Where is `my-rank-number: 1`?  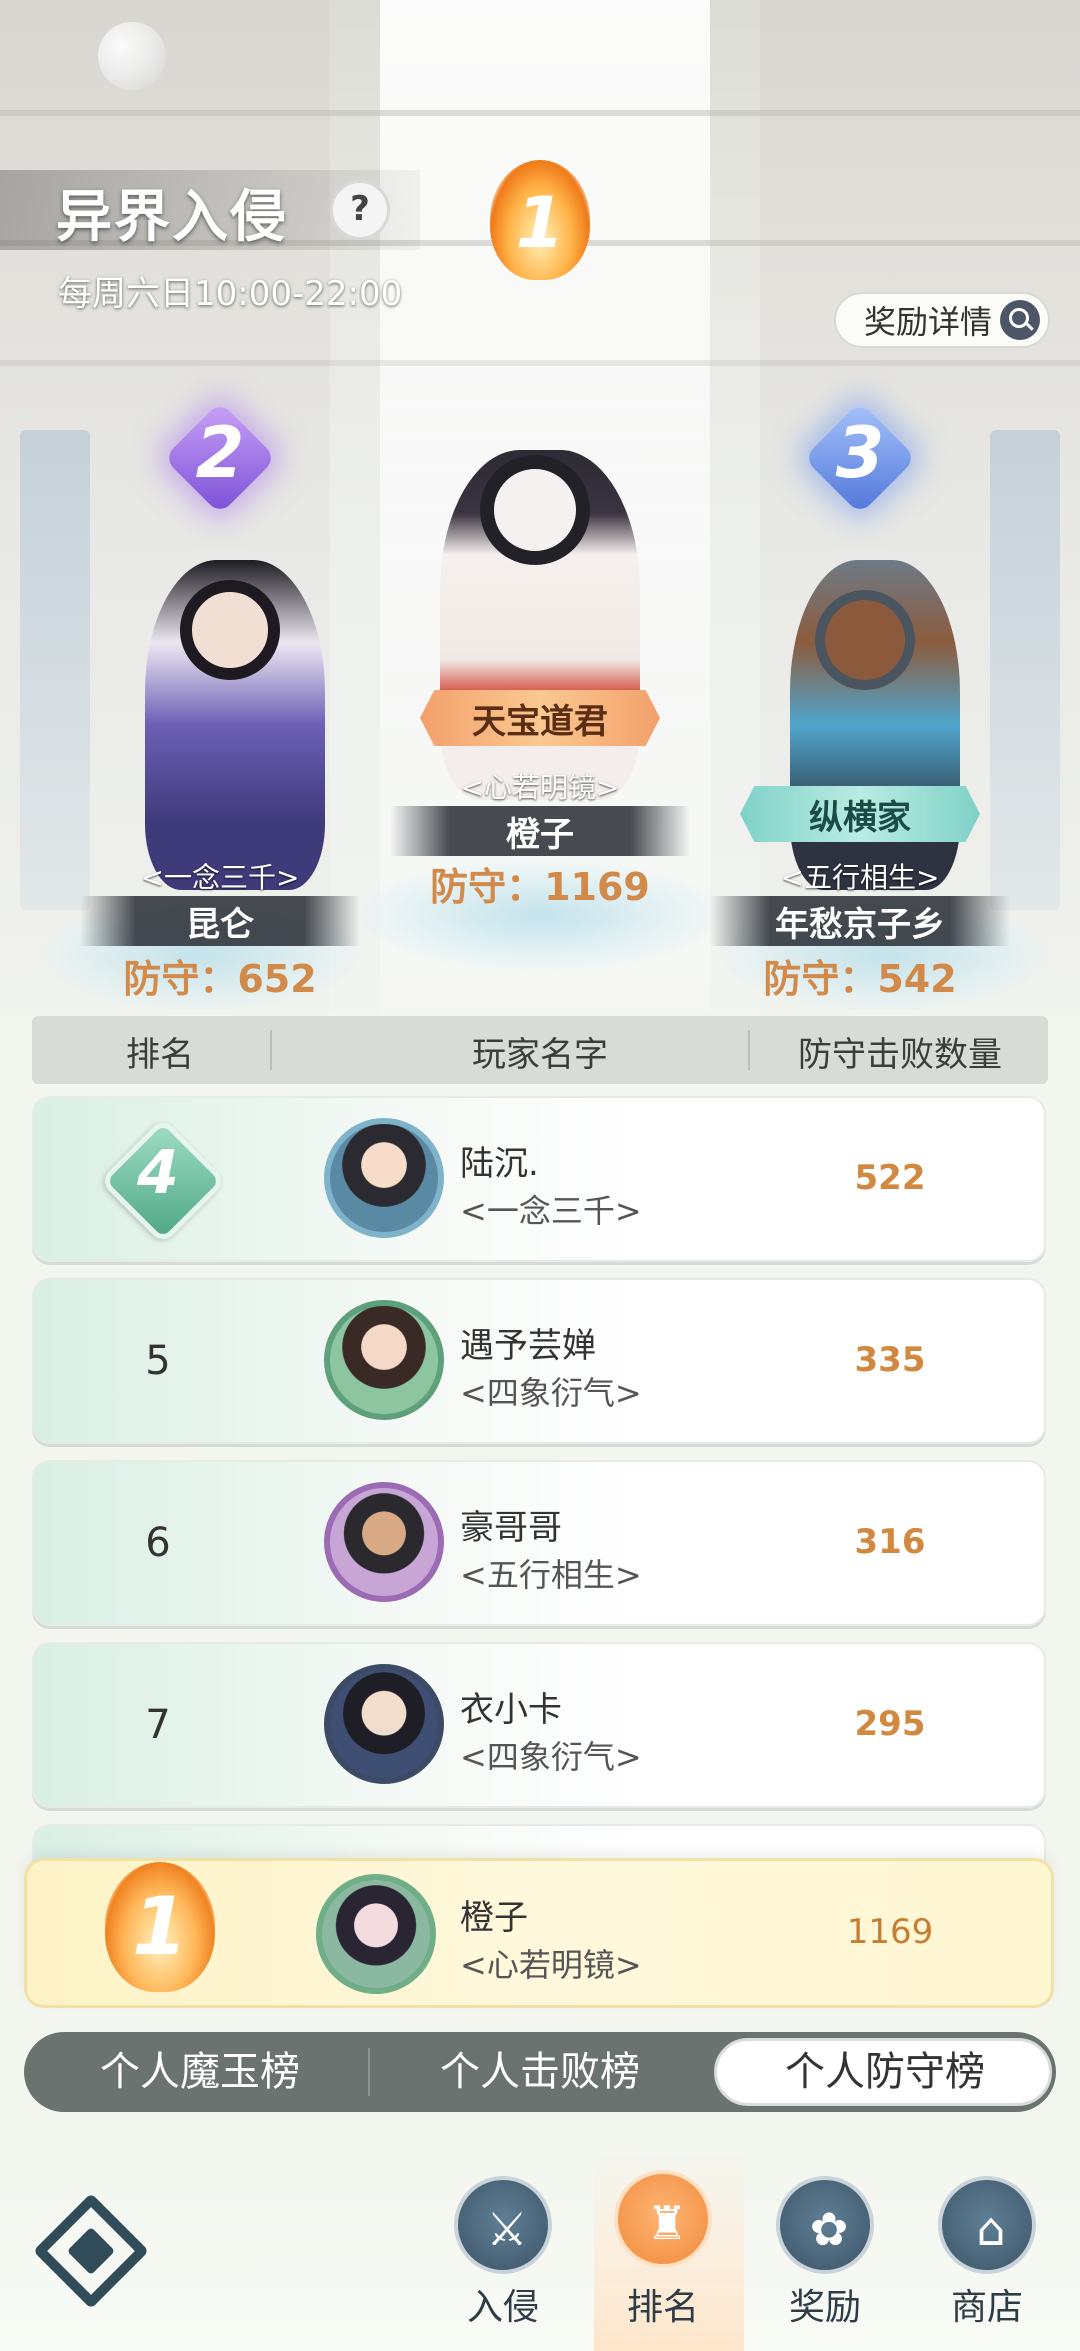
my-rank-number: 1 is located at coordinates (160, 1926).